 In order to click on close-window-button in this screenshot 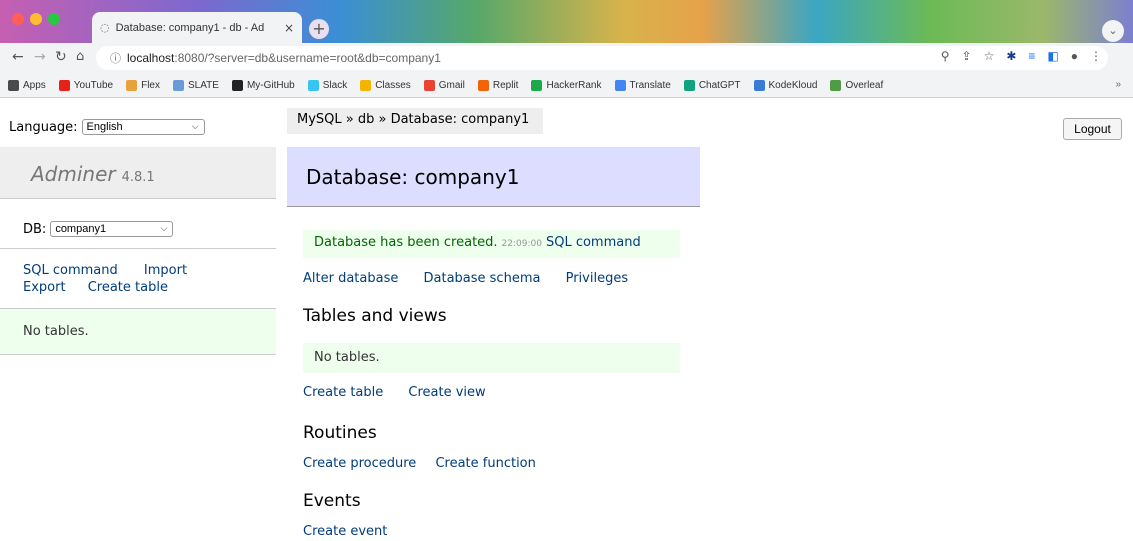, I will do `click(18, 19)`.